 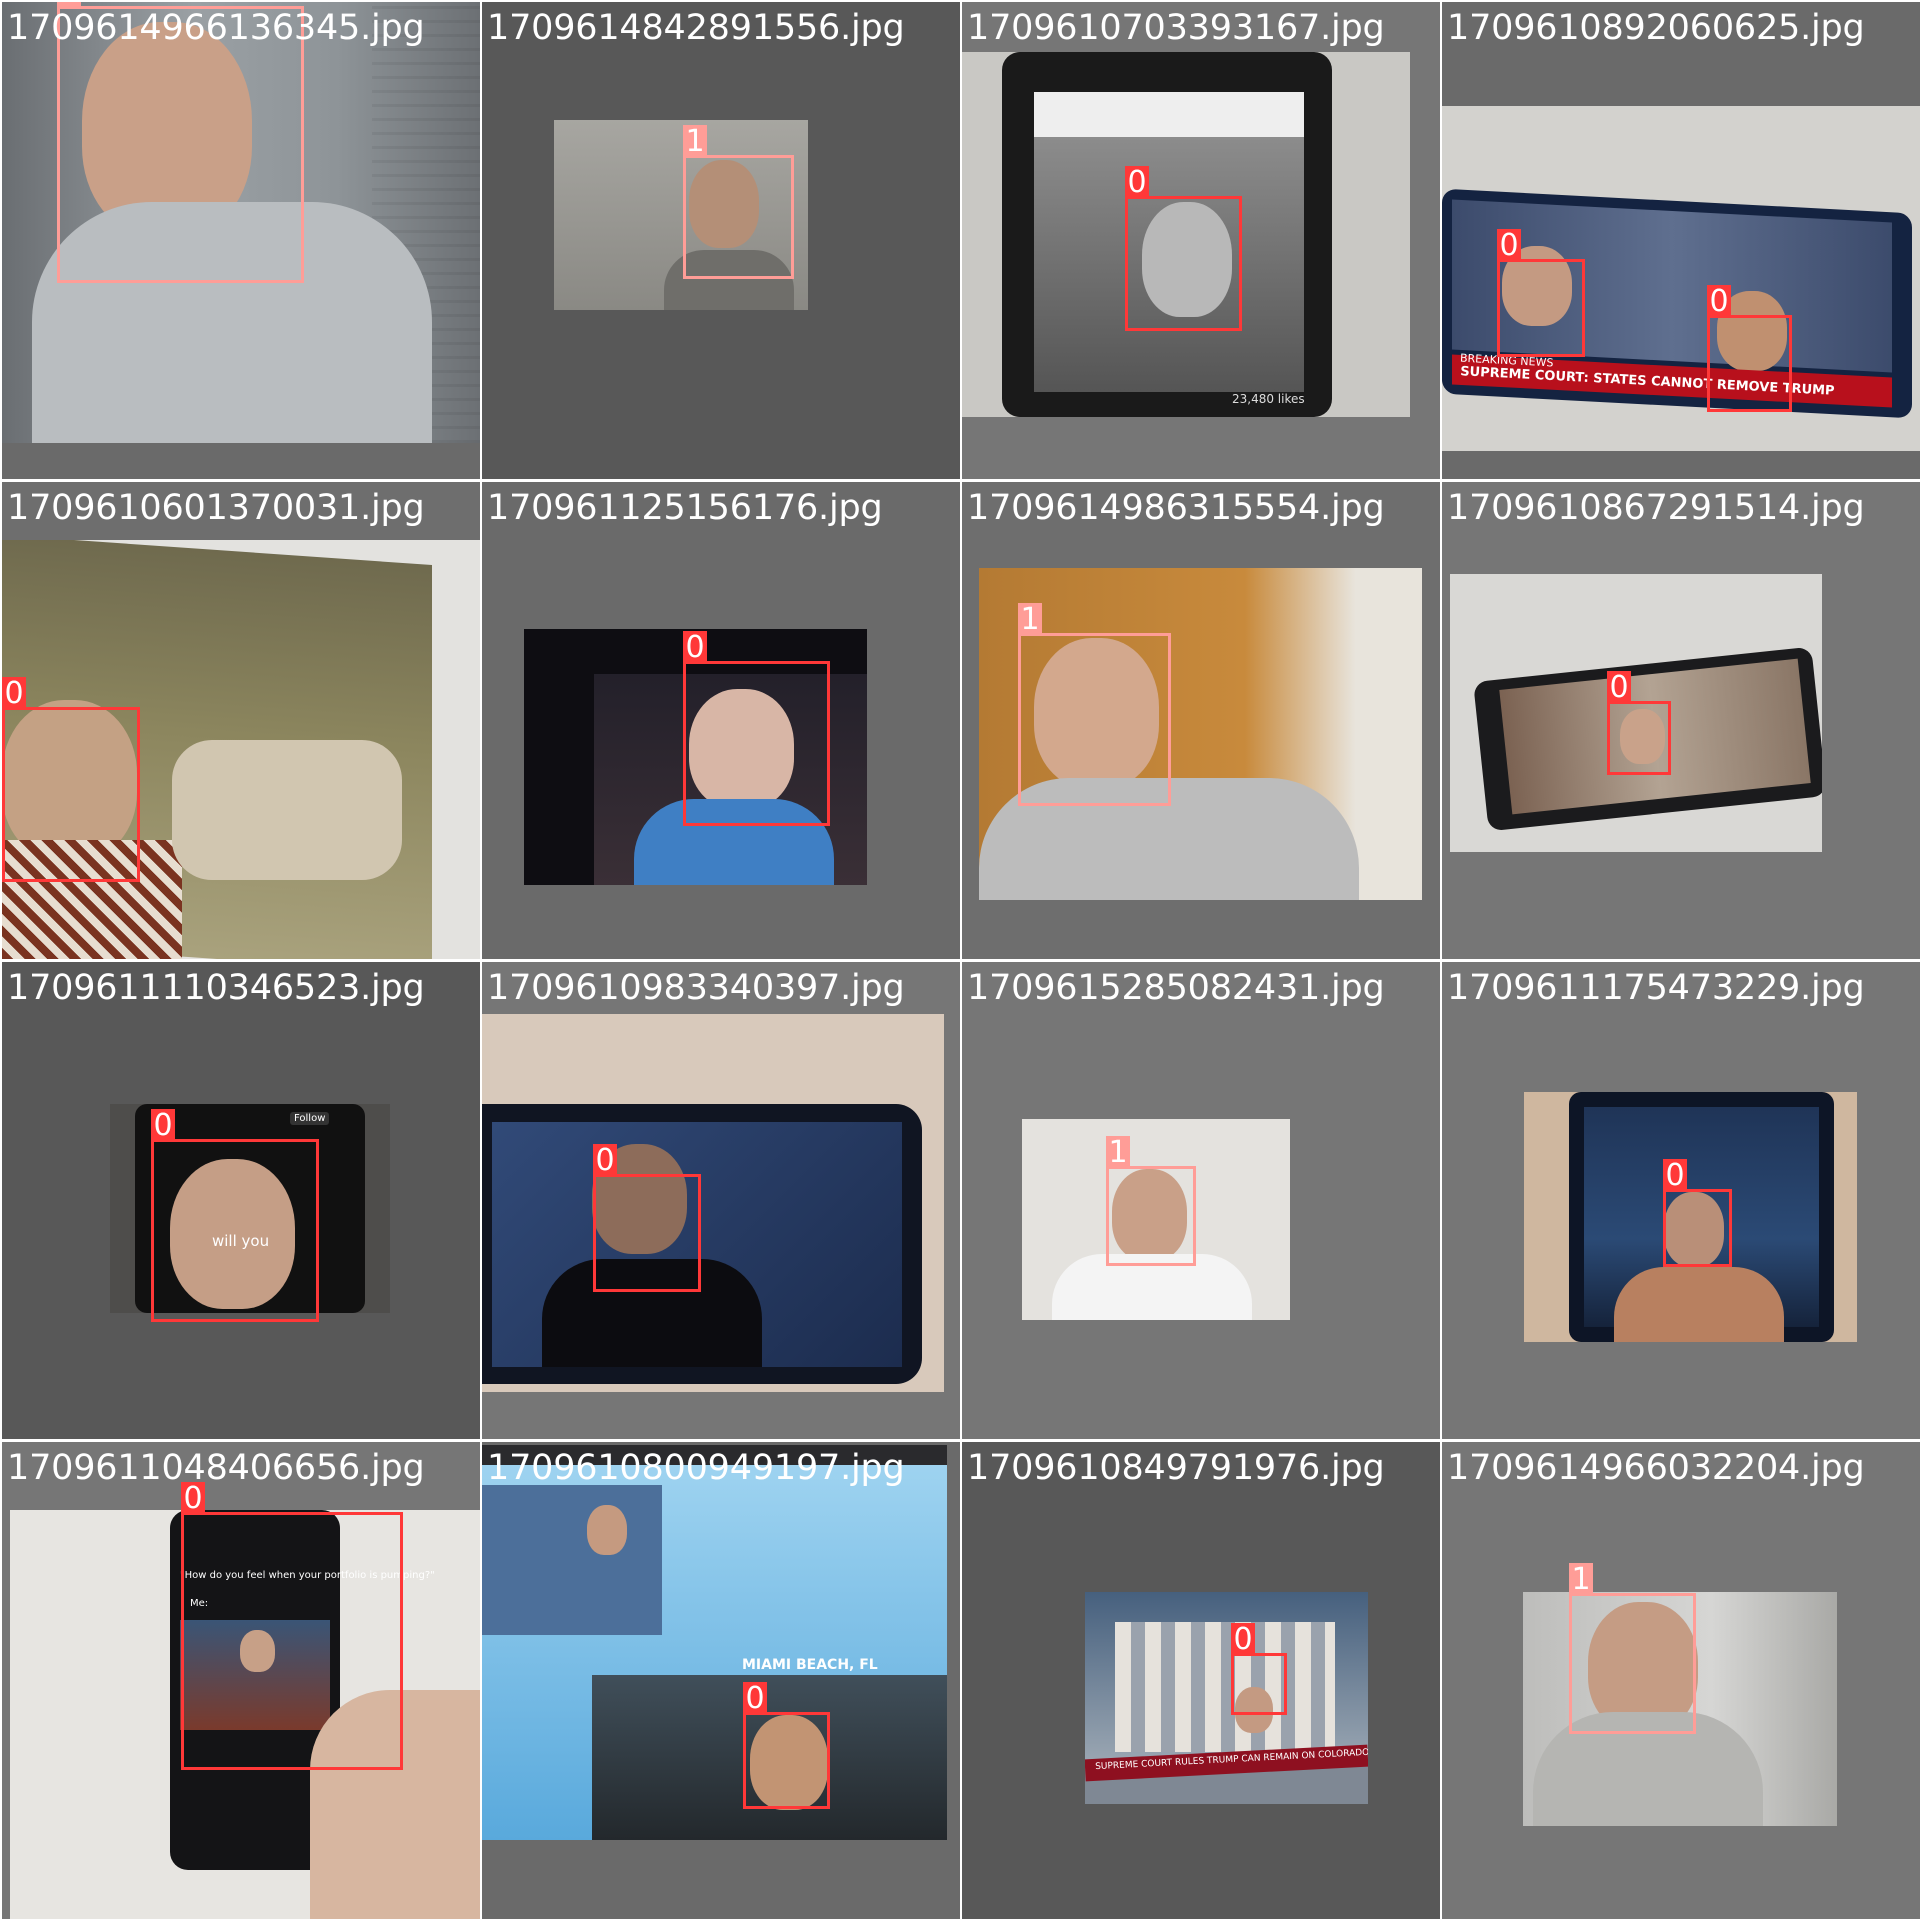 I want to click on mosaic-tile: 1709610867291514.jpg 0, so click(x=1681, y=720).